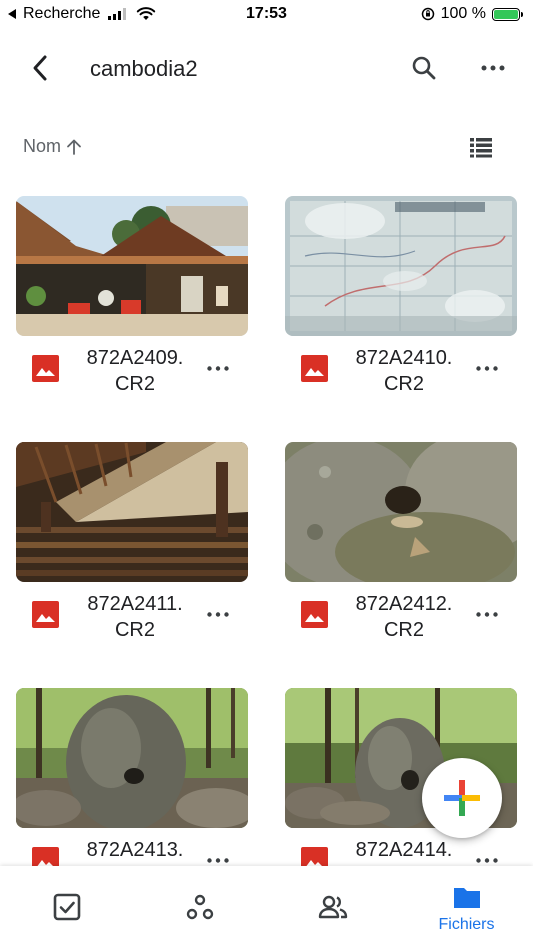 The height and width of the screenshot is (948, 533). I want to click on sort-row: Nom, so click(266, 146).